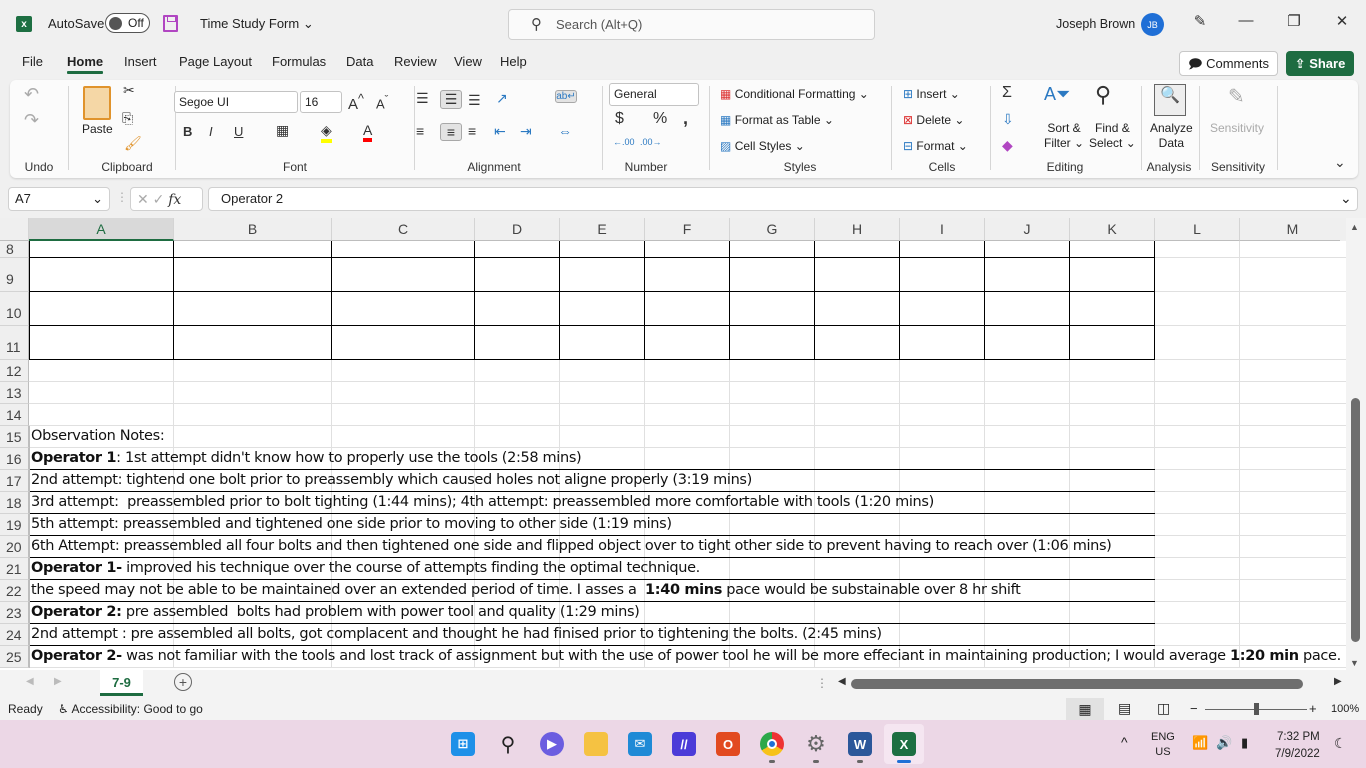  What do you see at coordinates (14, 613) in the screenshot?
I see `row-header-23: 23` at bounding box center [14, 613].